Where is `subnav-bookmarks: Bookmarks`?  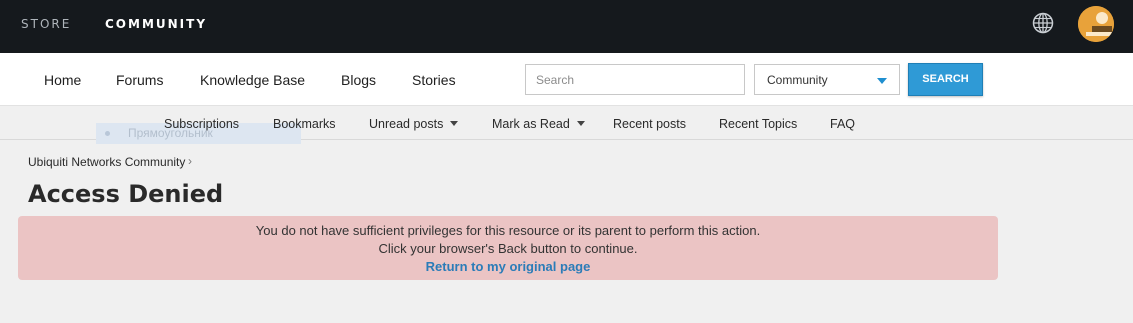 subnav-bookmarks: Bookmarks is located at coordinates (304, 124).